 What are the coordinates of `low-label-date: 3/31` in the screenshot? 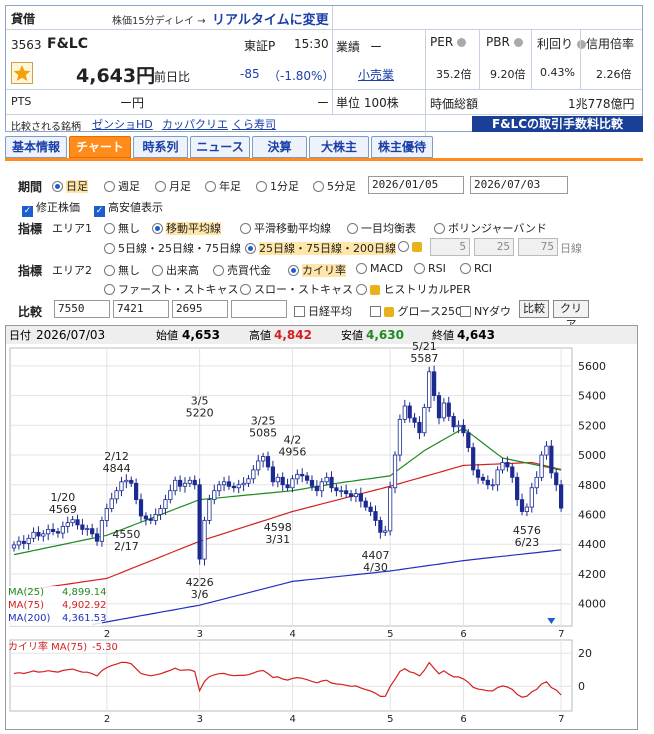 It's located at (277, 539).